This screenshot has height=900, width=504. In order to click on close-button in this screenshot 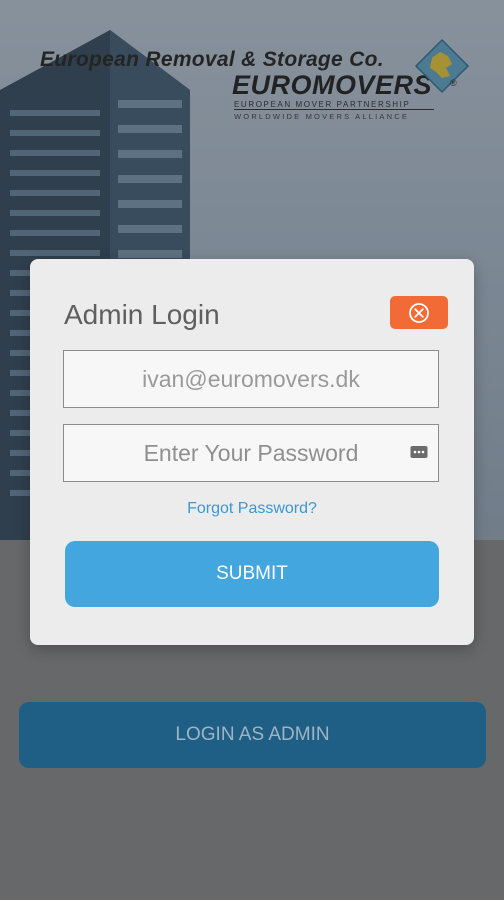, I will do `click(419, 312)`.